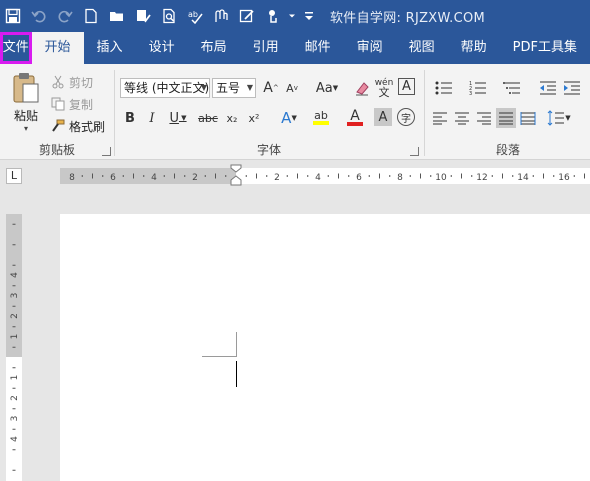 The width and height of the screenshot is (590, 481). Describe the element at coordinates (273, 16) in the screenshot. I see `touch-mode-icon` at that location.